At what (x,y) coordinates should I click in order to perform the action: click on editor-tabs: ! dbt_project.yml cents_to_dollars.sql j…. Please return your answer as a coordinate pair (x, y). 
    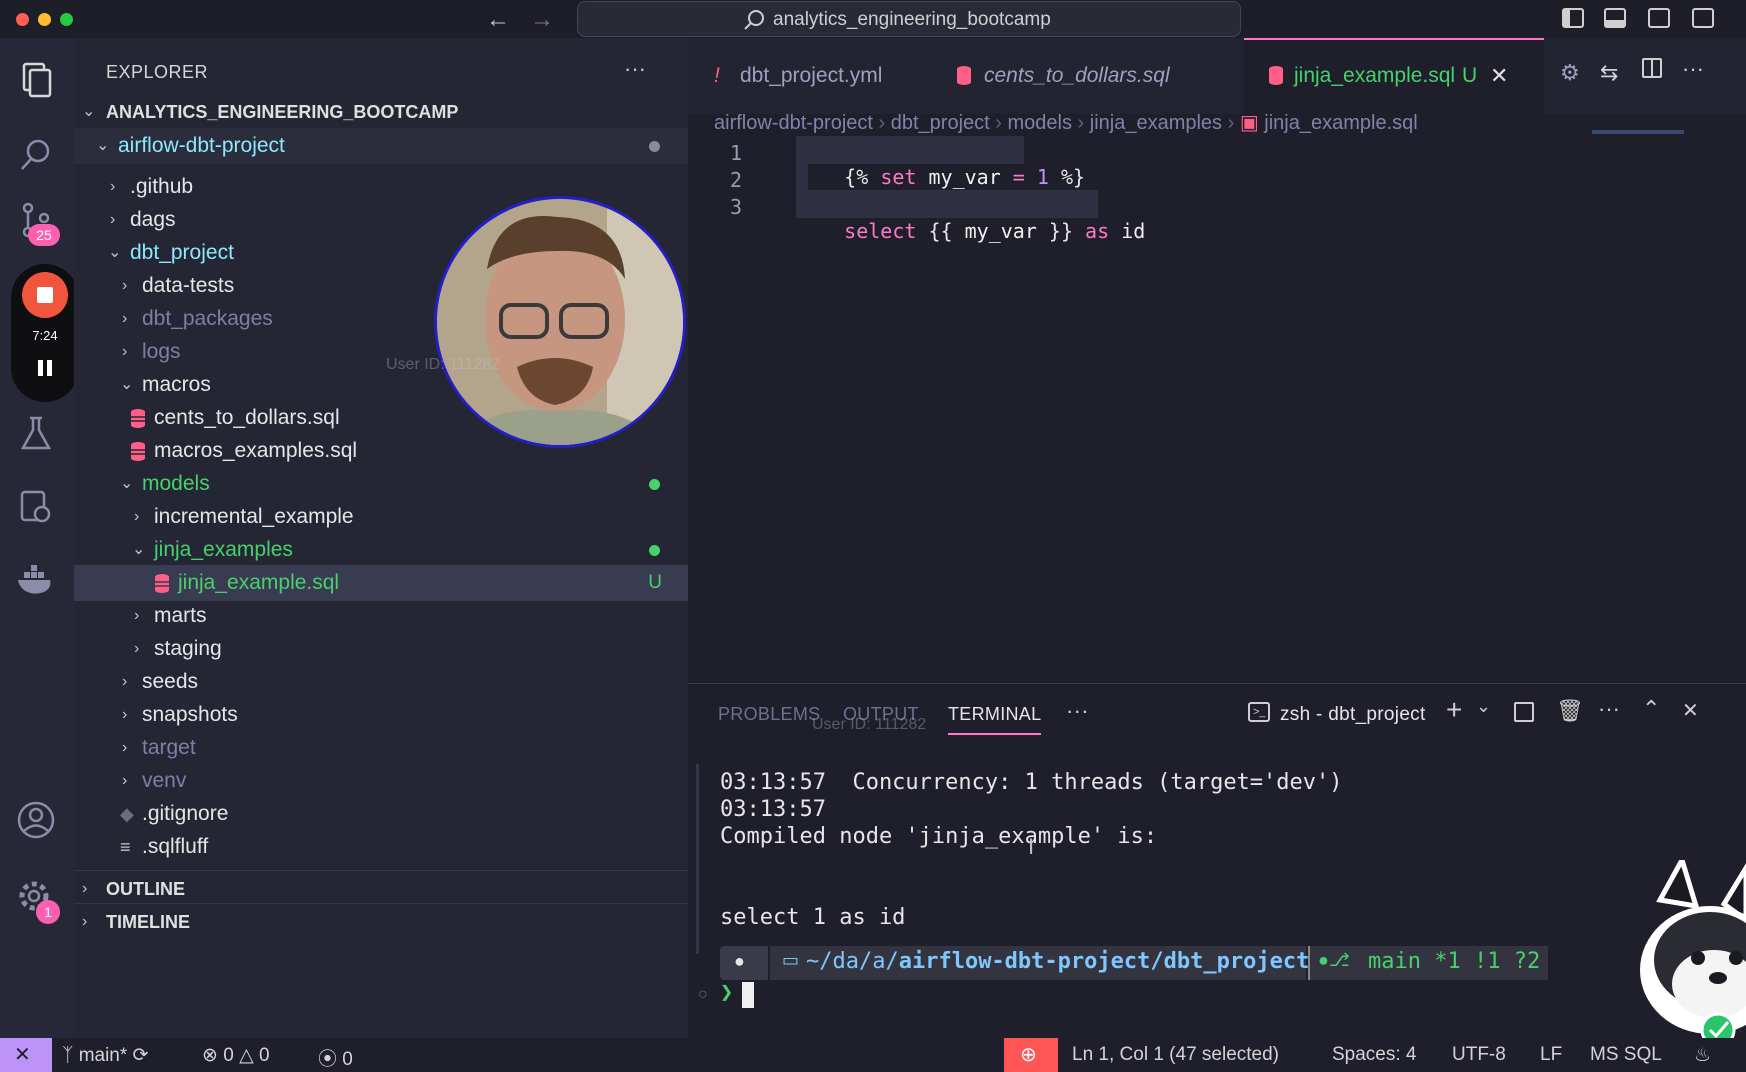
    Looking at the image, I should click on (1217, 76).